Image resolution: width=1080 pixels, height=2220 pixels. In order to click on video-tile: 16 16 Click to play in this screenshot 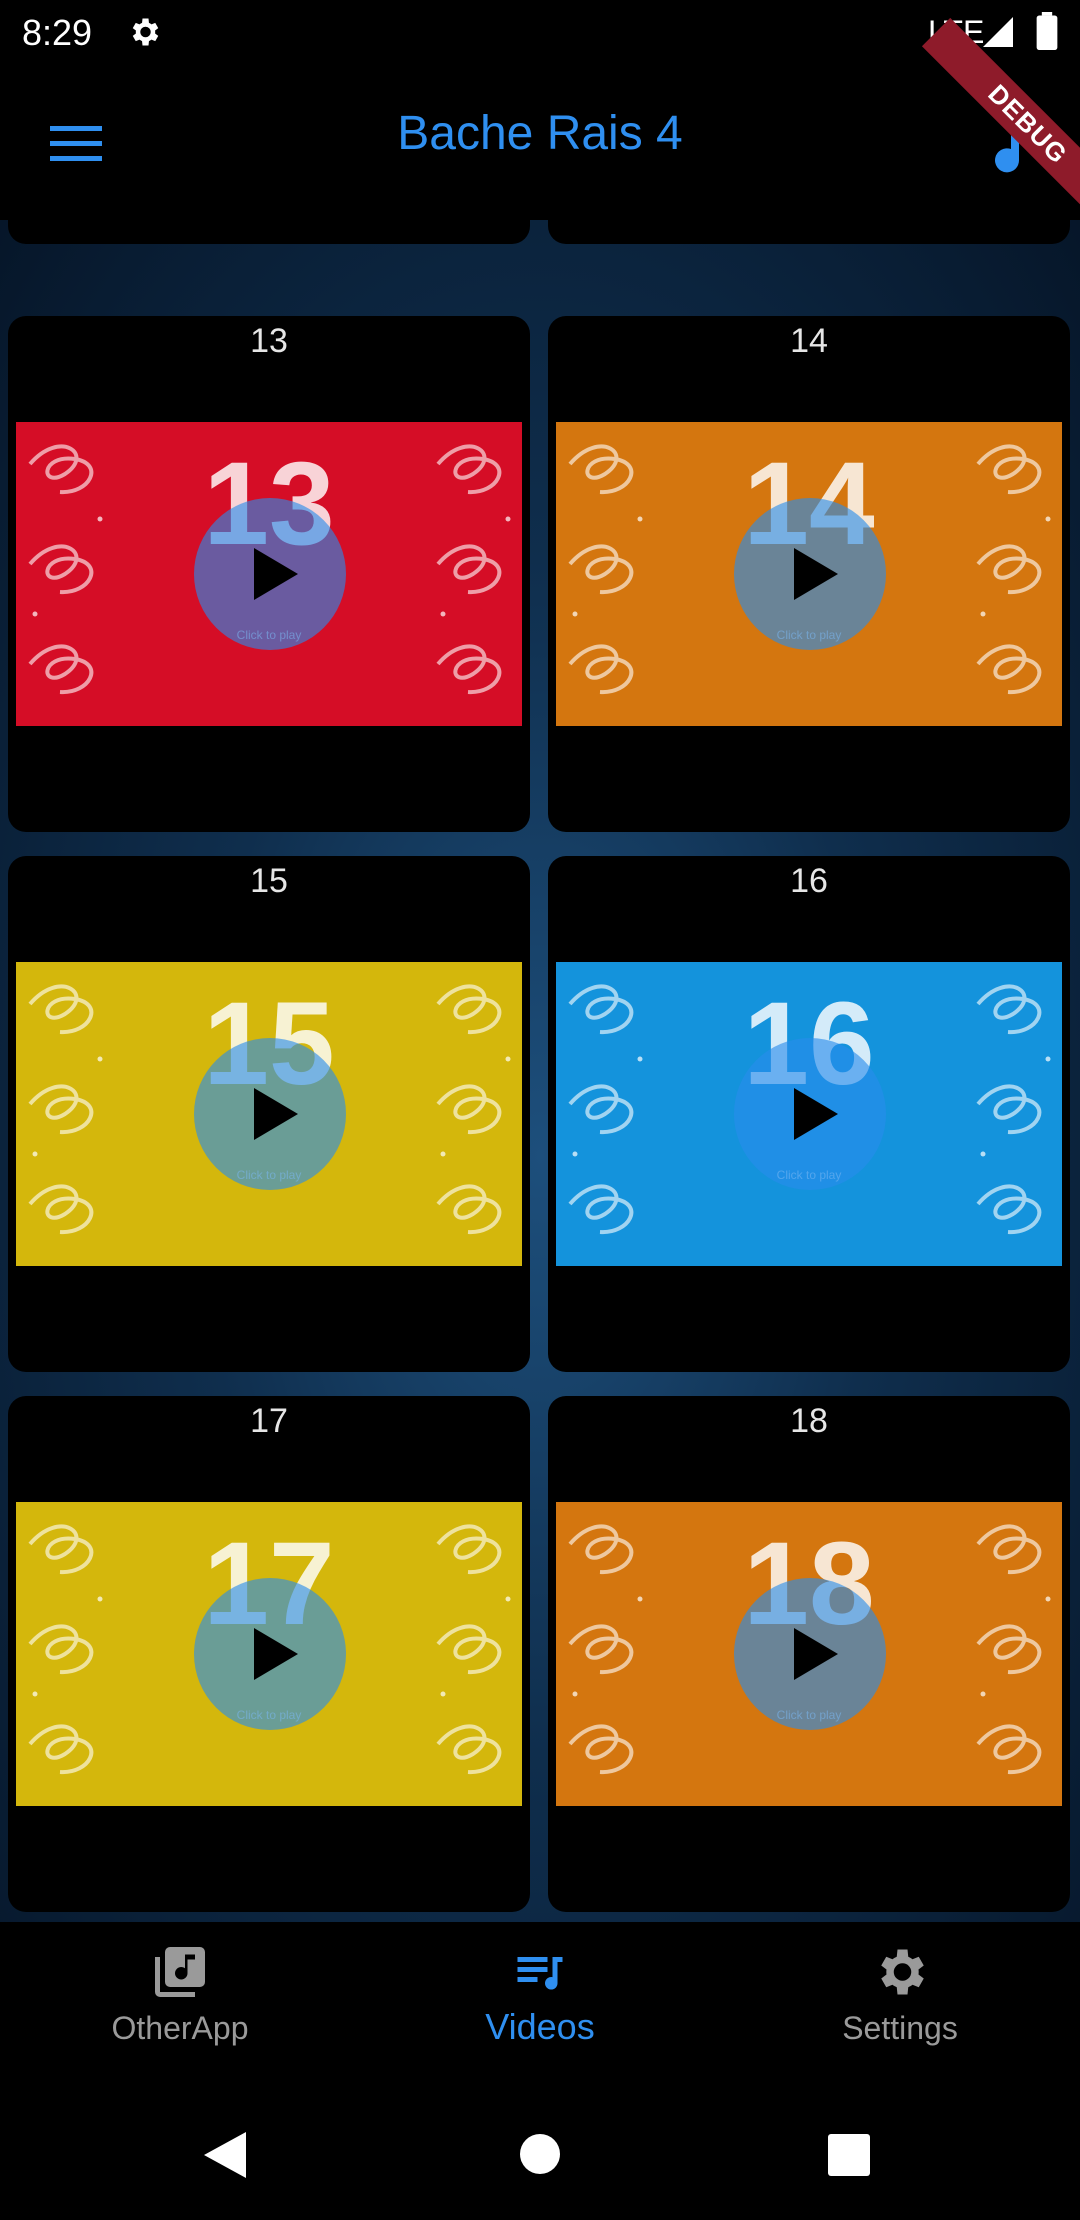, I will do `click(809, 1114)`.